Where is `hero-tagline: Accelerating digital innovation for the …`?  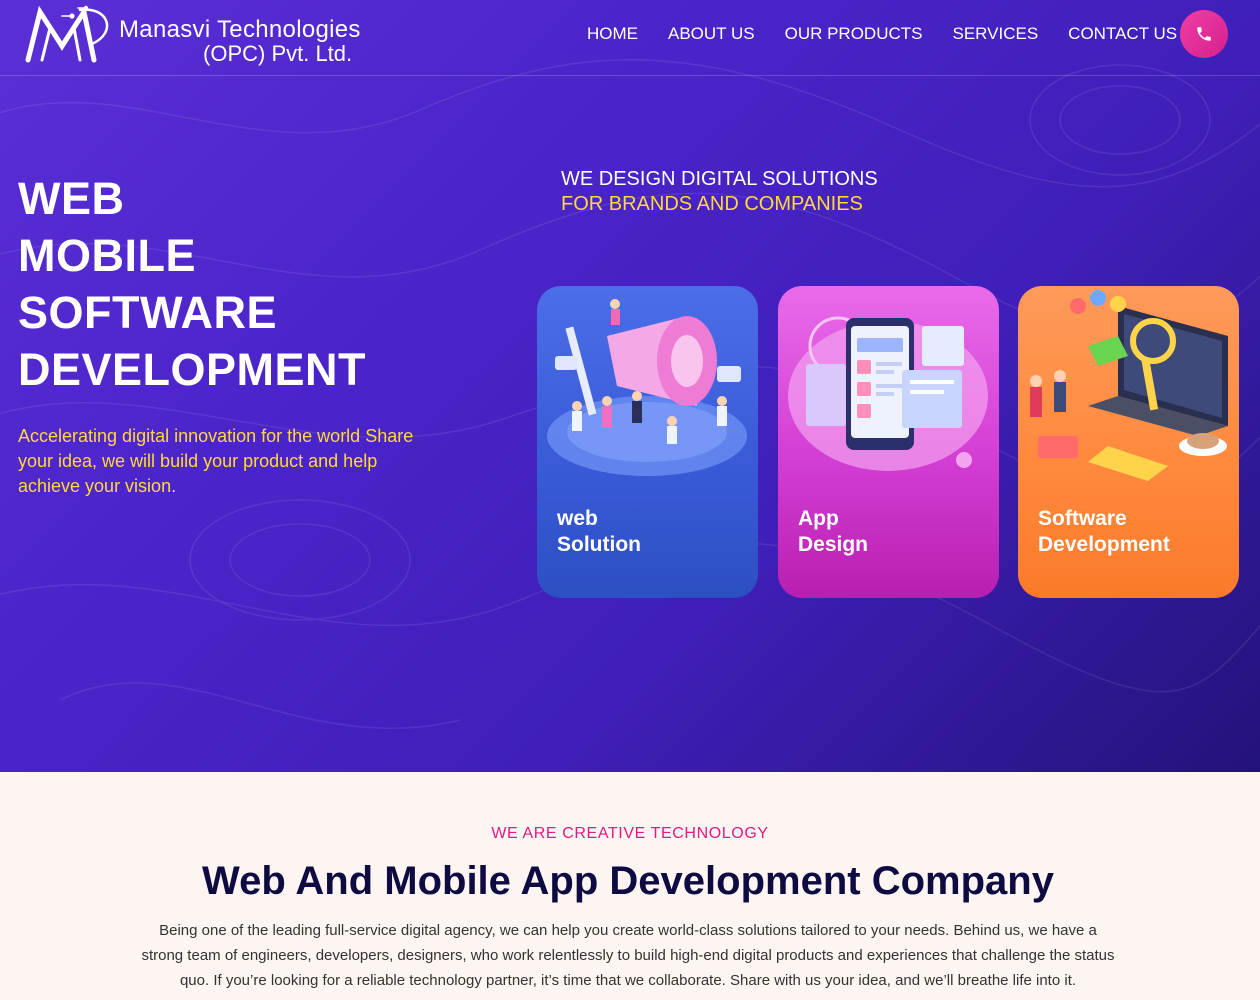 hero-tagline: Accelerating digital innovation for the … is located at coordinates (216, 461).